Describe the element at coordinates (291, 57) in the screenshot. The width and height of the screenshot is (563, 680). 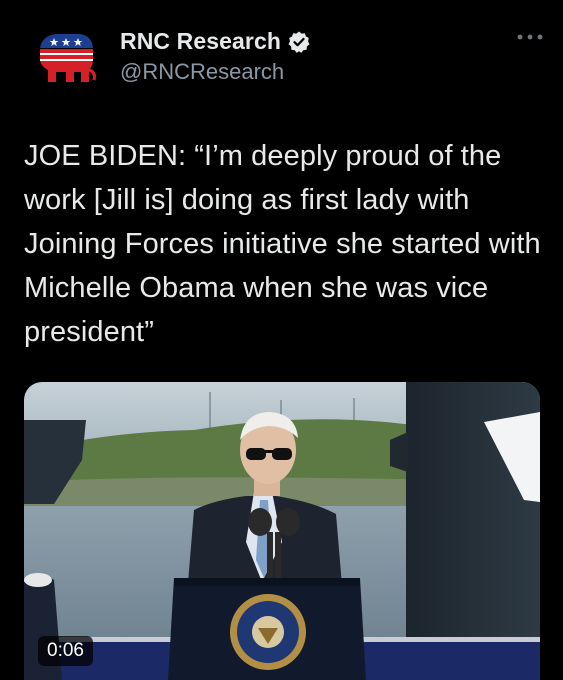
I see `tweet-header: RNC Research @RNCResearch` at that location.